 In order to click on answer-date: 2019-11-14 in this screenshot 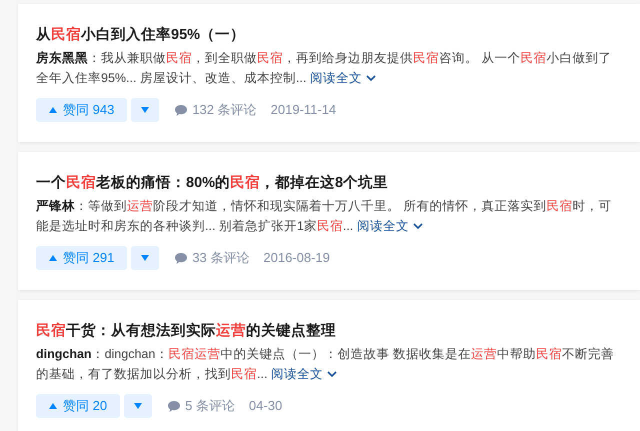, I will do `click(303, 110)`.